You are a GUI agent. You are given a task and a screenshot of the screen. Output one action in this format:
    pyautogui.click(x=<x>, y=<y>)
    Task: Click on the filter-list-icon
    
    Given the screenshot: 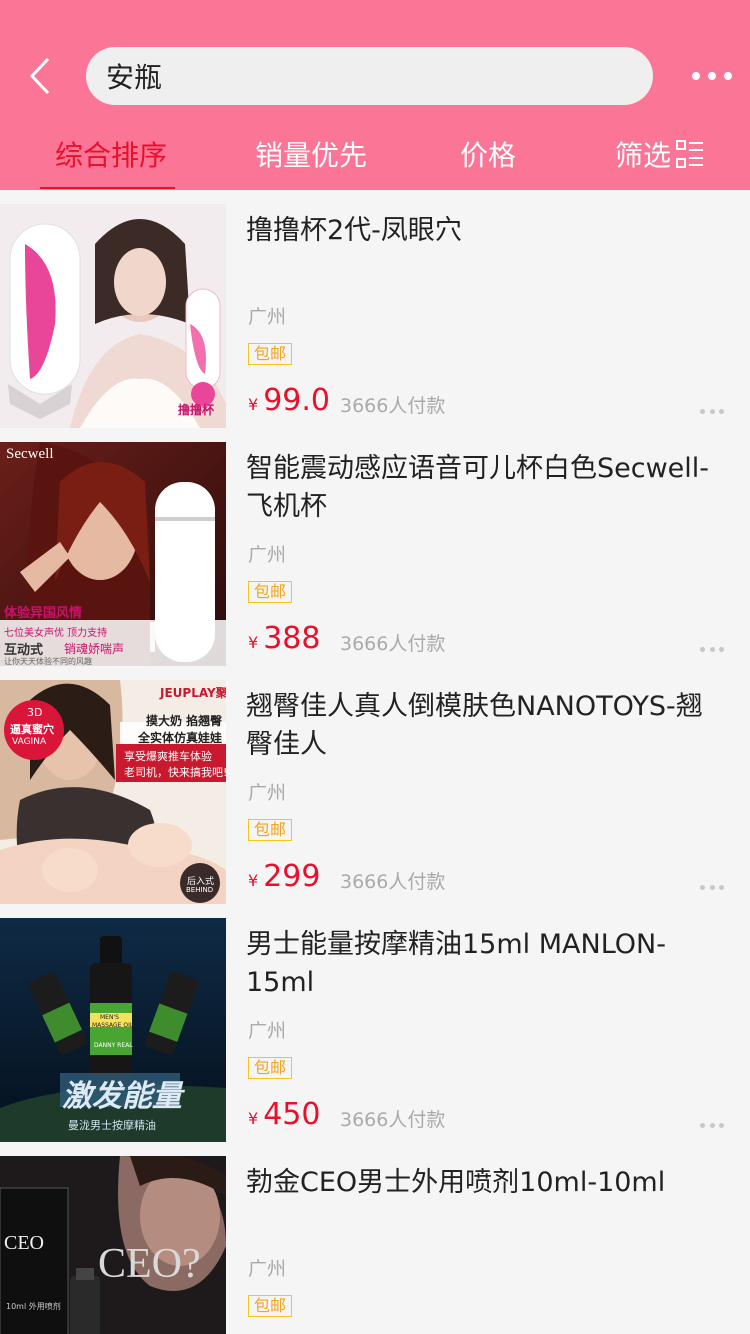 What is the action you would take?
    pyautogui.click(x=690, y=154)
    